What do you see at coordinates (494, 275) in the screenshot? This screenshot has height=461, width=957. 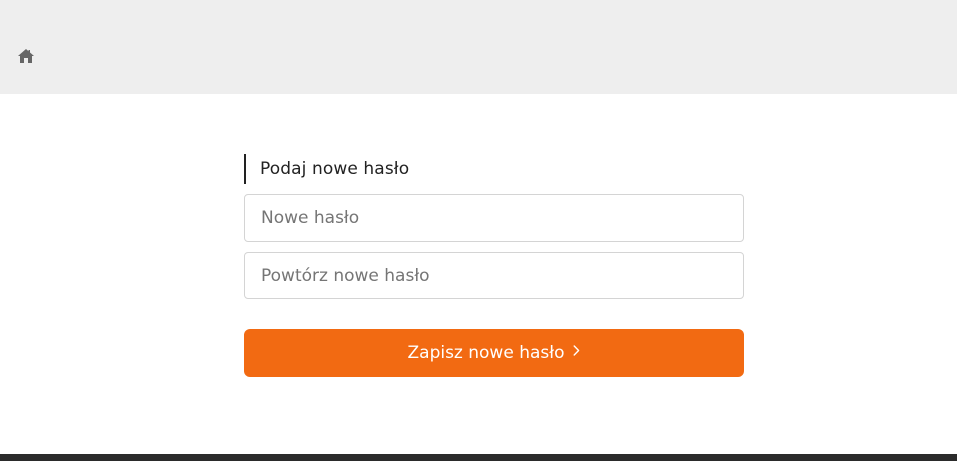 I see `repeat-password-input` at bounding box center [494, 275].